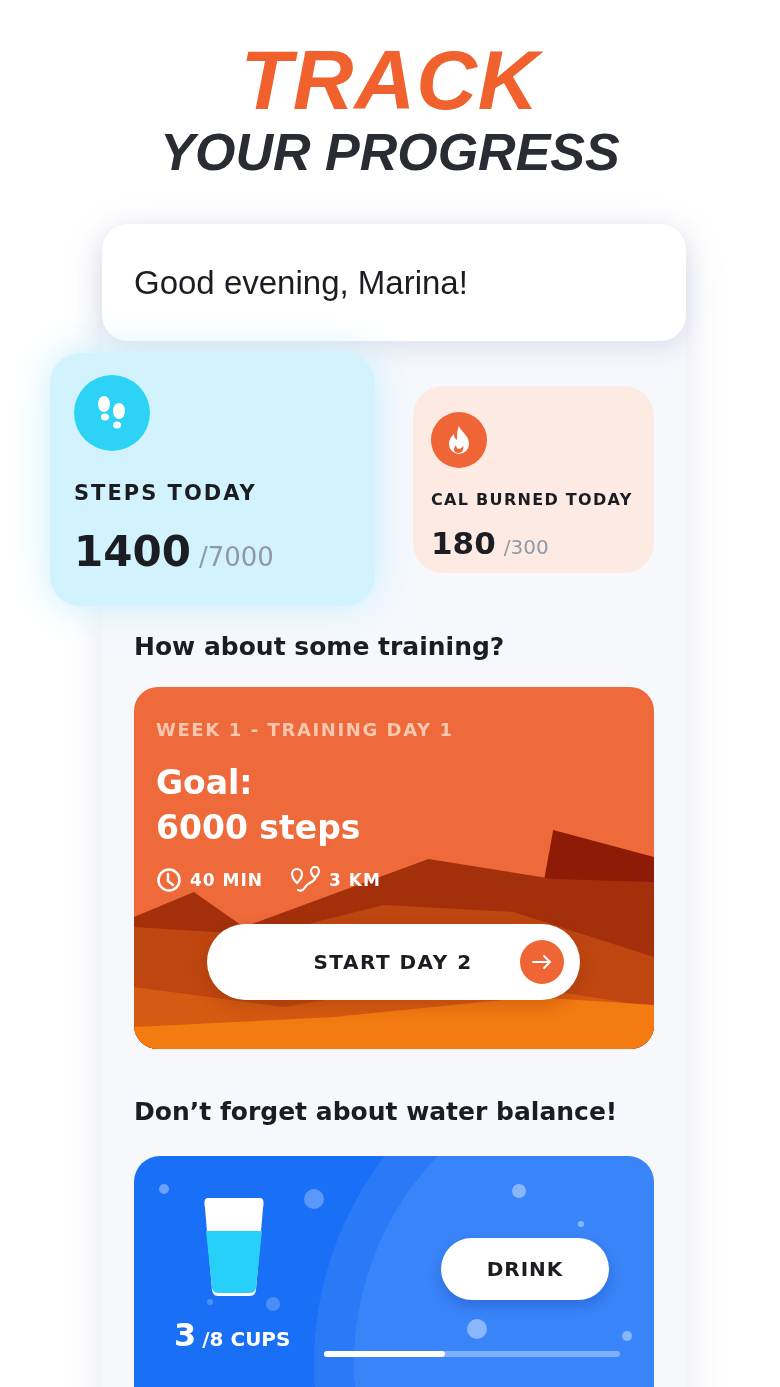 This screenshot has height=1387, width=780. Describe the element at coordinates (532, 499) in the screenshot. I see `stat-label: CAL BURNED TODAY` at that location.